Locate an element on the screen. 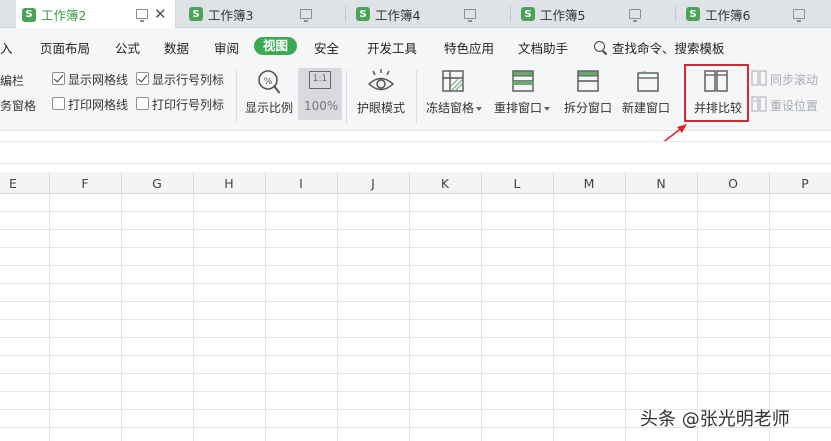  freeze-panes-label: 冻结窗格 is located at coordinates (454, 107).